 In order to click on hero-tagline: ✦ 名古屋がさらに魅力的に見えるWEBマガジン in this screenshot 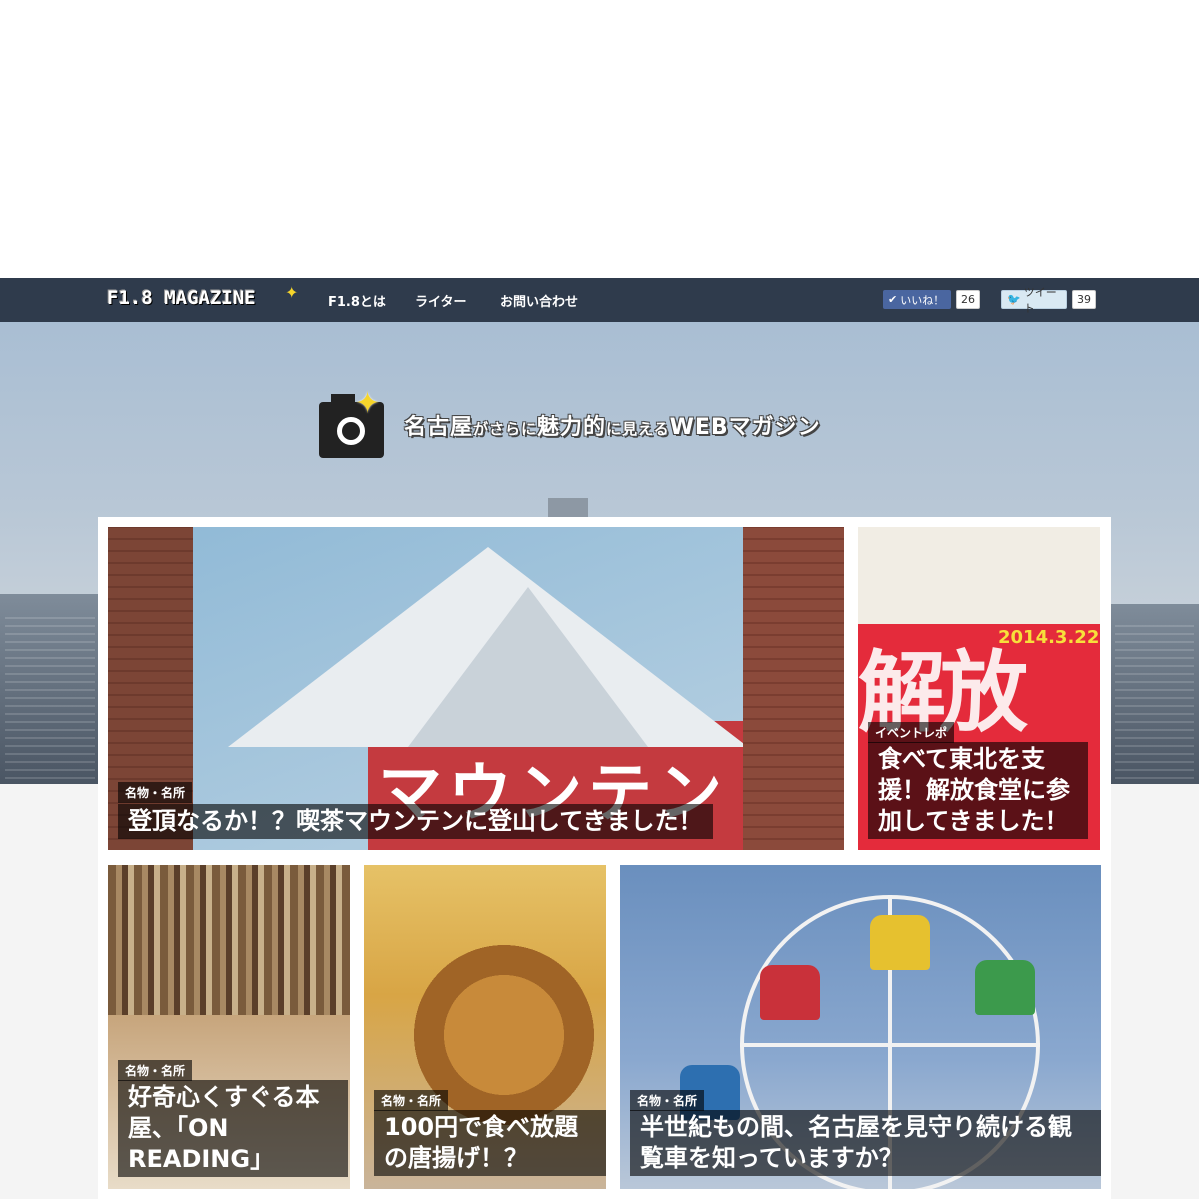, I will do `click(570, 422)`.